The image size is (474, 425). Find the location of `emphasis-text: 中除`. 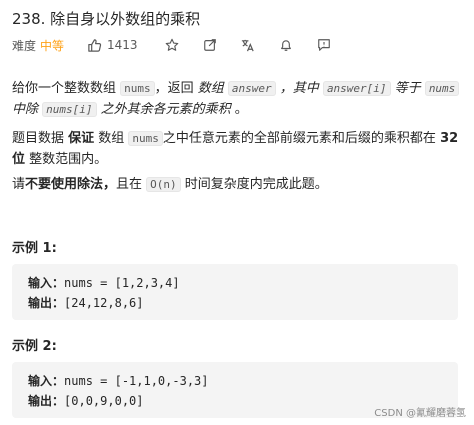

emphasis-text: 中除 is located at coordinates (27, 109).